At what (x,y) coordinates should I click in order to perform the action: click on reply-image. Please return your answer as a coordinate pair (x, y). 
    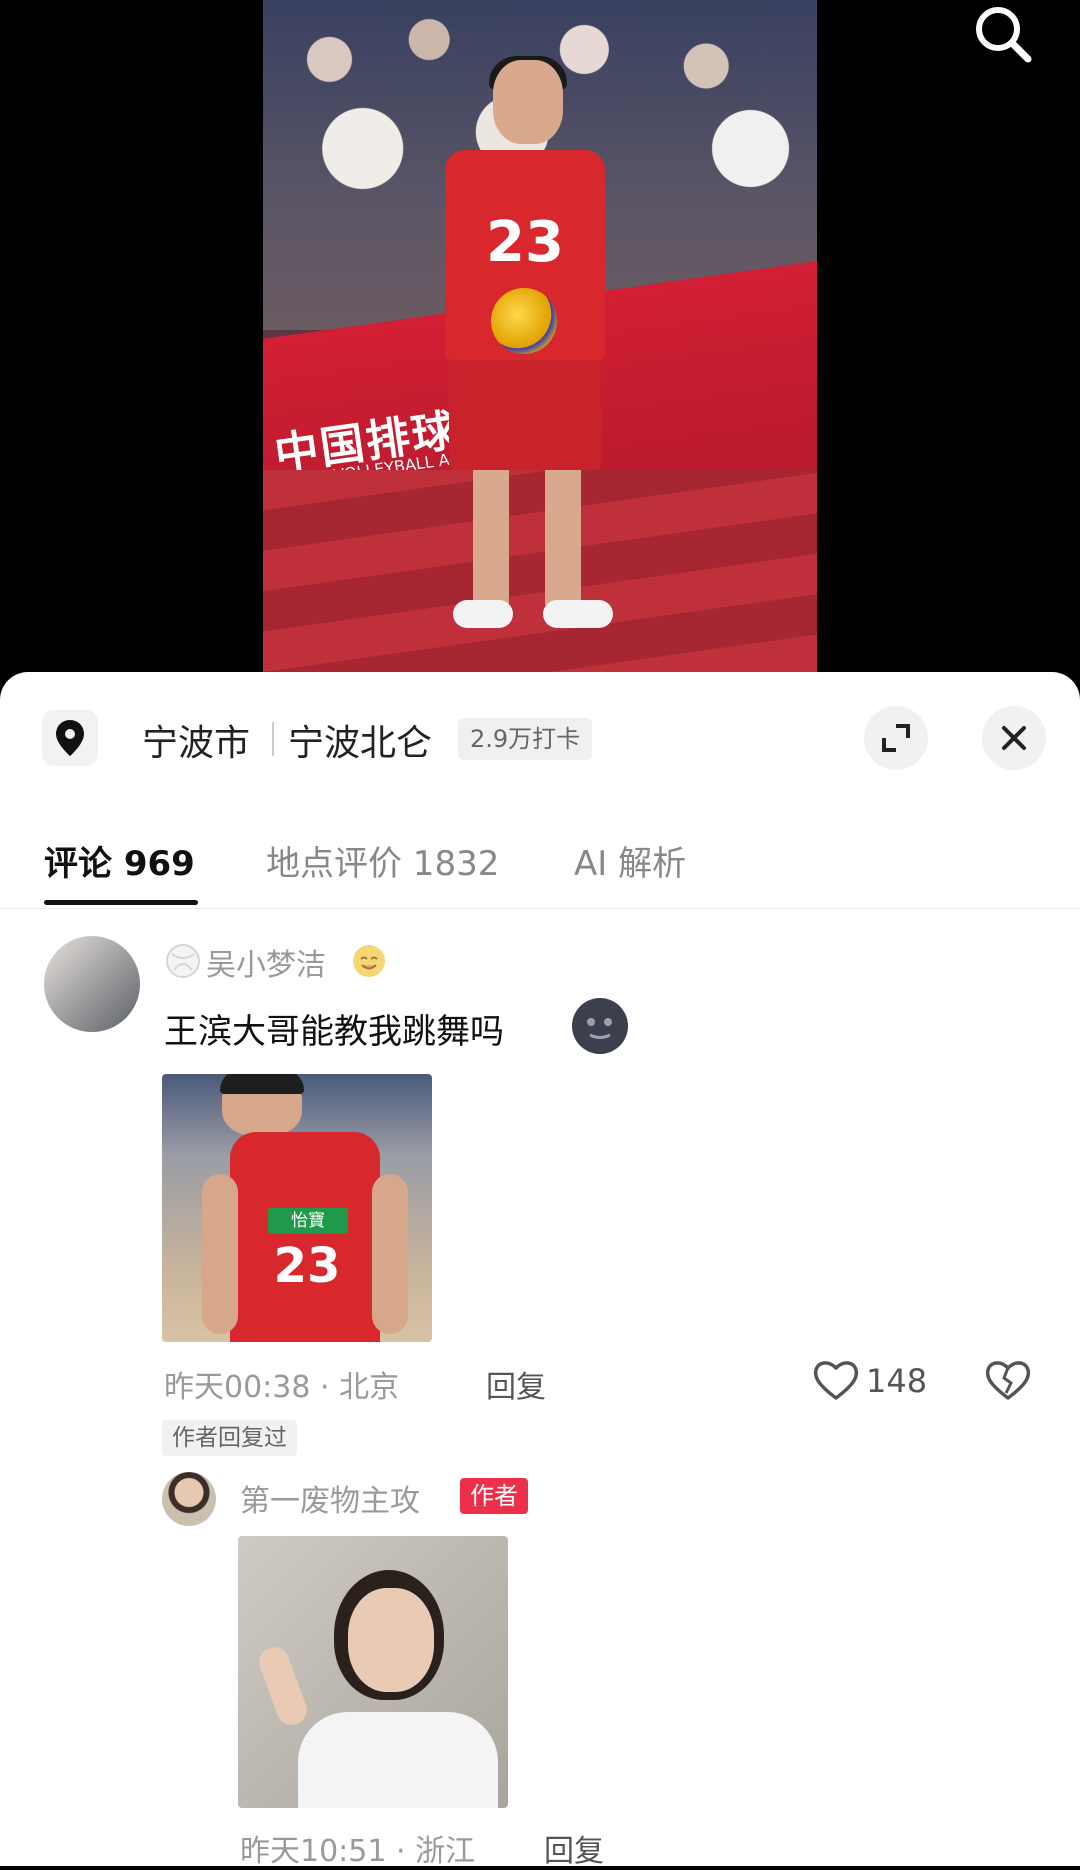
    Looking at the image, I should click on (373, 1672).